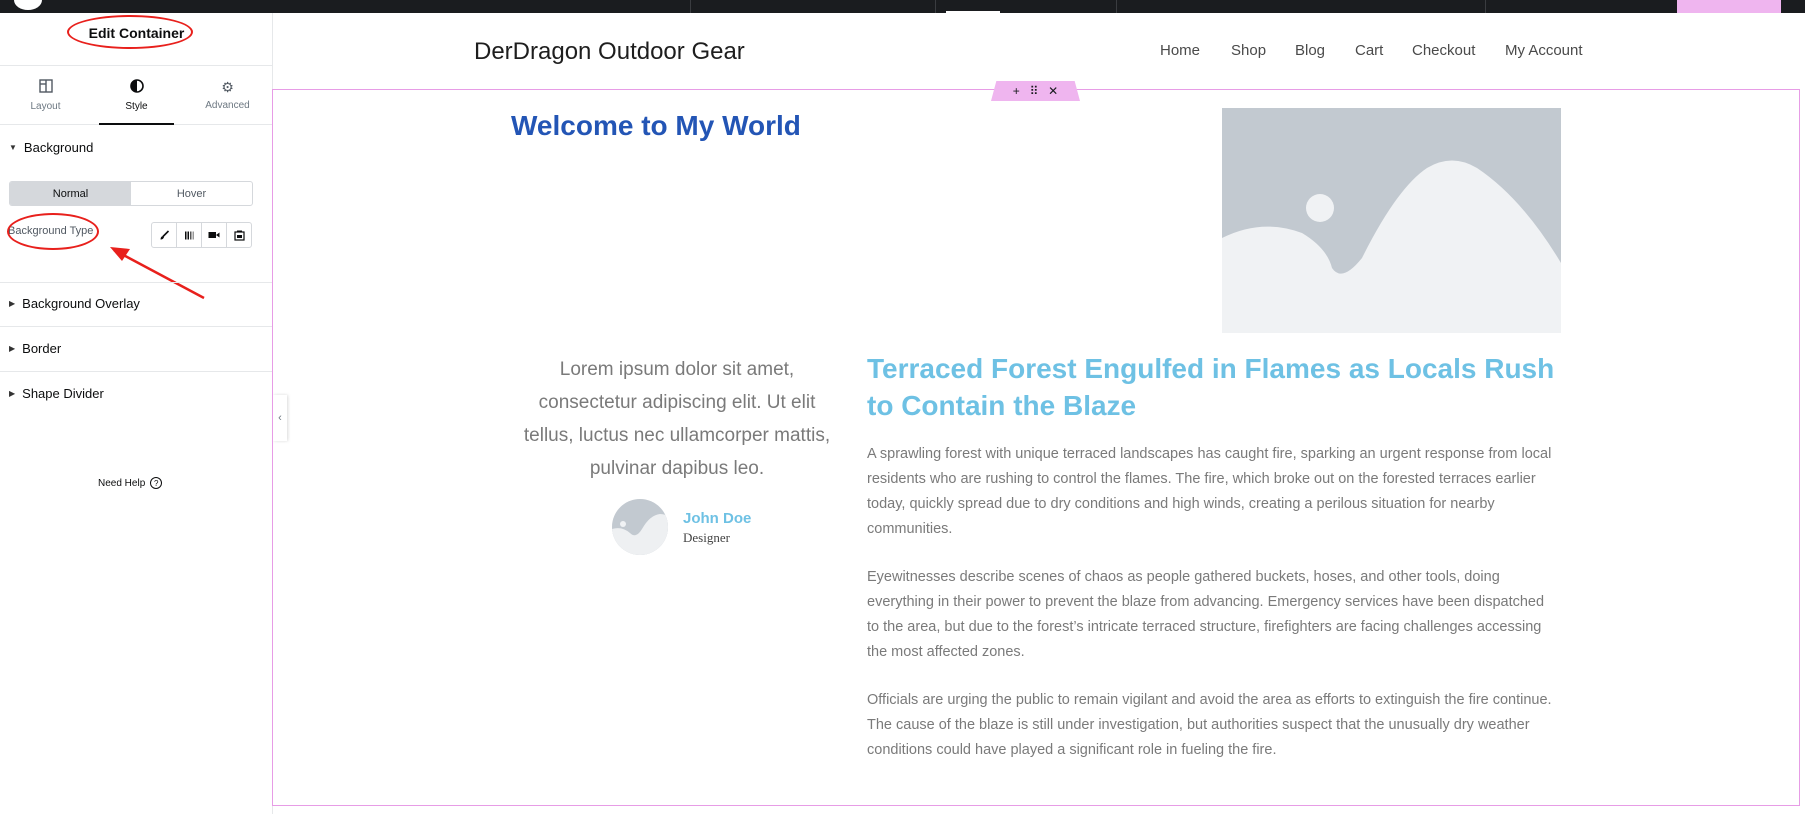 The height and width of the screenshot is (814, 1805). I want to click on nav-blog: Blog, so click(1310, 50).